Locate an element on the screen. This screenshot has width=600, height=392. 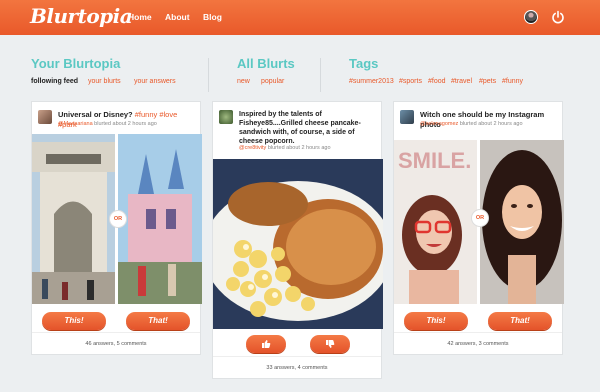
following-feed-link: following feed is located at coordinates (54, 81).